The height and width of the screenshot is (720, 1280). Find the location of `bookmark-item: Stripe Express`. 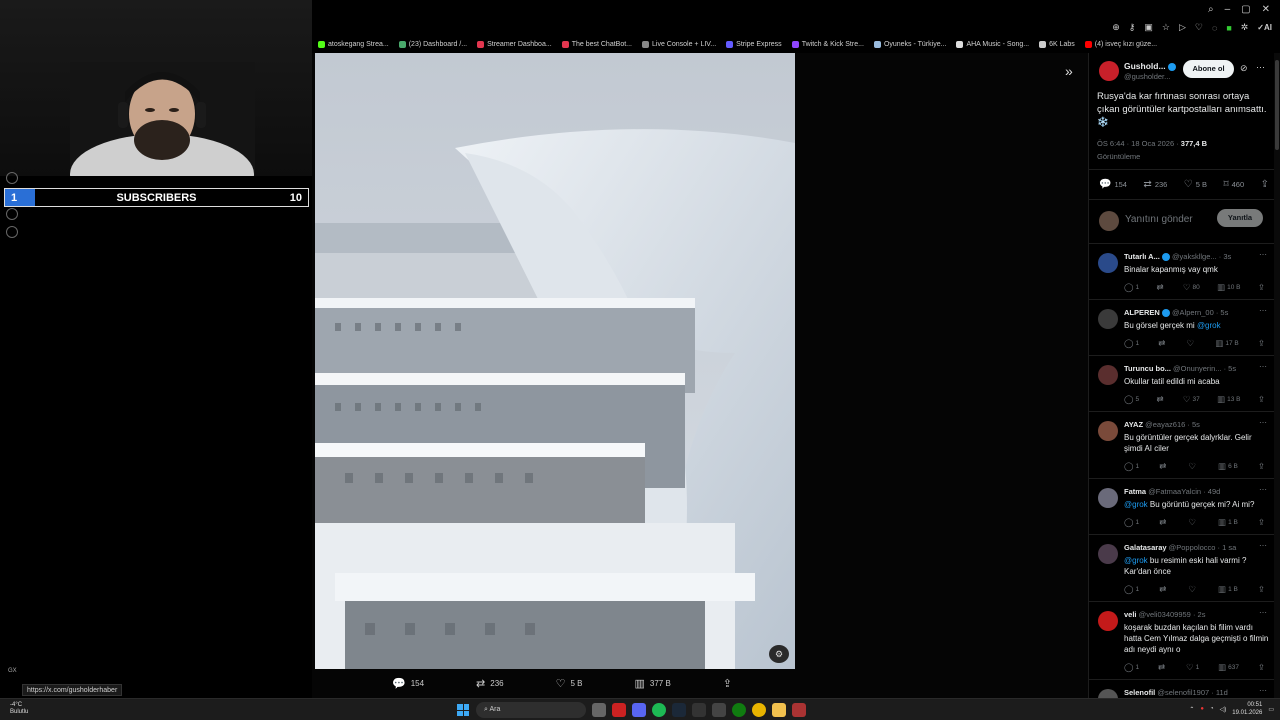

bookmark-item: Stripe Express is located at coordinates (754, 44).